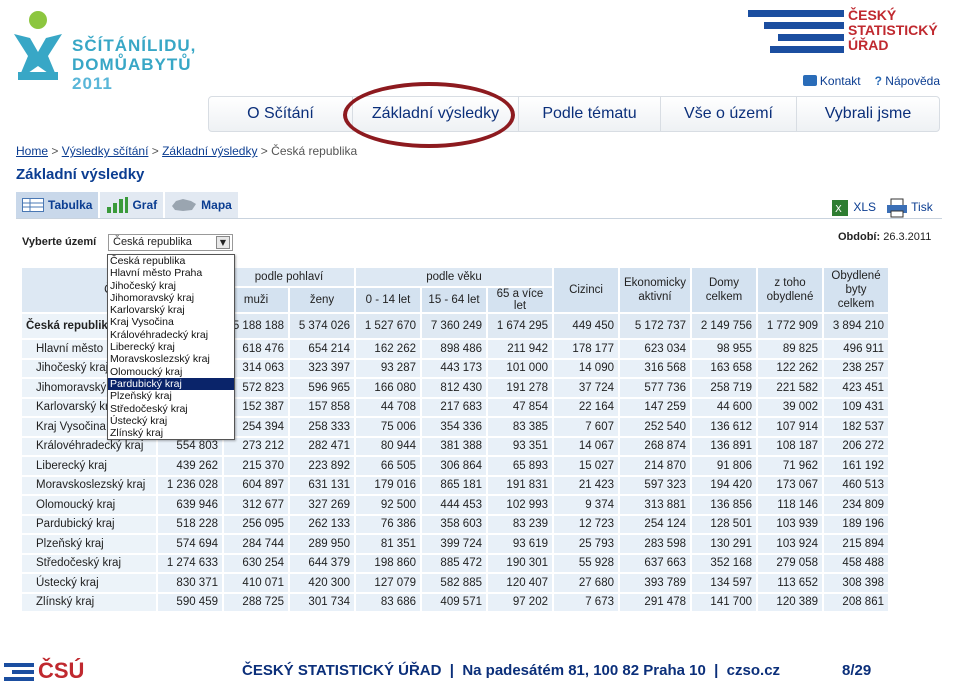 This screenshot has height=686, width=960. What do you see at coordinates (171, 286) in the screenshot?
I see `dropdown-option: Jihočeský kraj` at bounding box center [171, 286].